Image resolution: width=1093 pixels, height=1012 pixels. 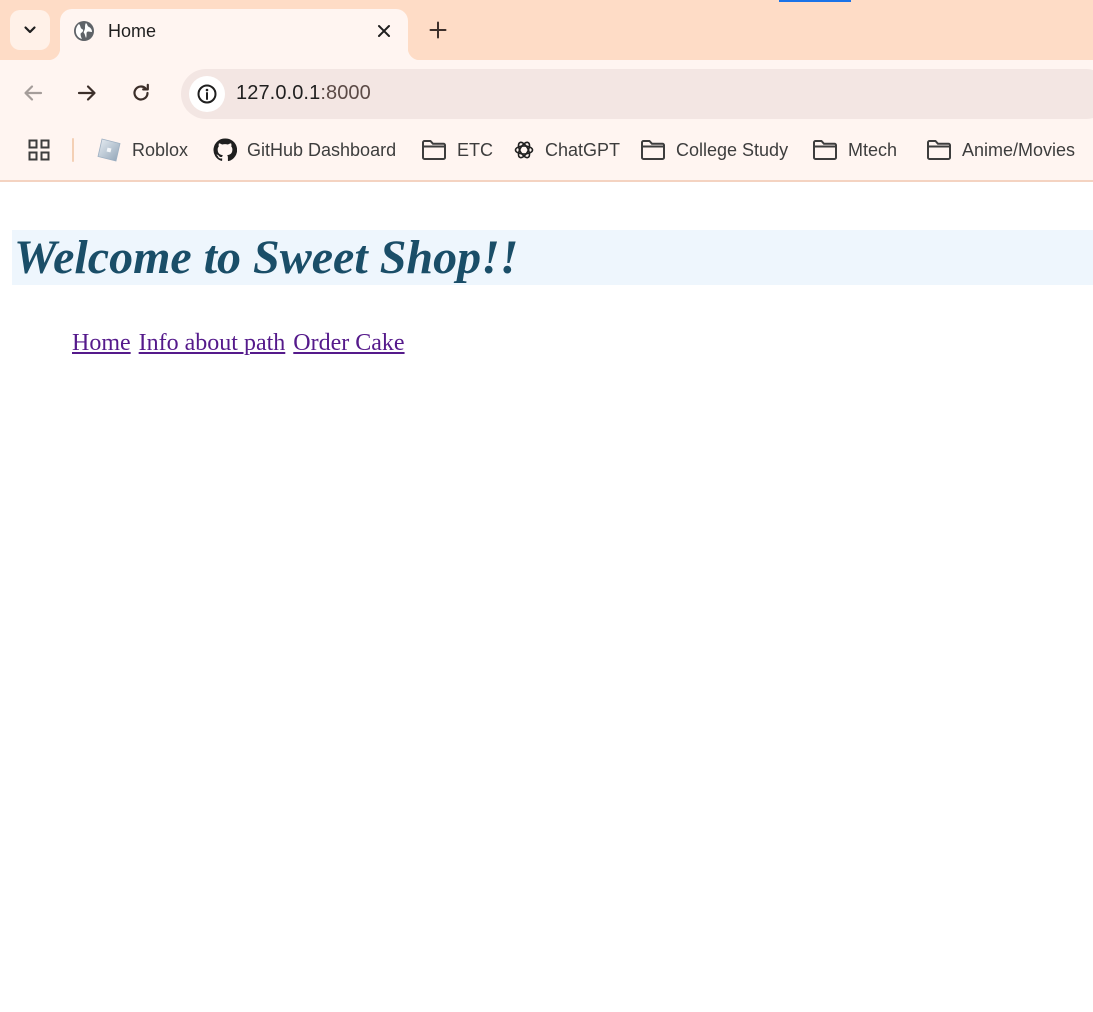 I want to click on chevron-down-icon, so click(x=30, y=30).